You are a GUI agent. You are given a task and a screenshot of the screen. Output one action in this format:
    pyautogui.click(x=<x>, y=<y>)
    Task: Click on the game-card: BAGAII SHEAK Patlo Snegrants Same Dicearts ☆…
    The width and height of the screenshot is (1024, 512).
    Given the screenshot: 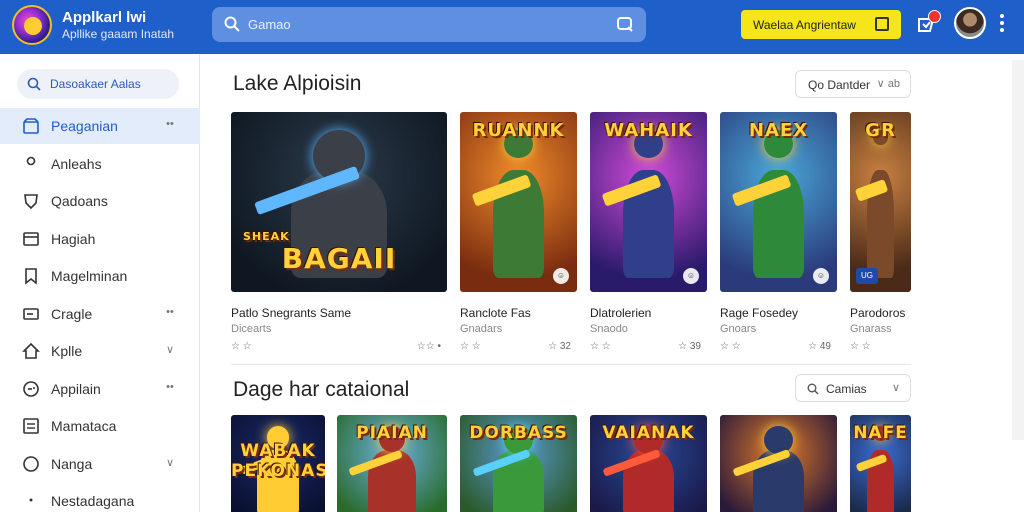 What is the action you would take?
    pyautogui.click(x=339, y=237)
    